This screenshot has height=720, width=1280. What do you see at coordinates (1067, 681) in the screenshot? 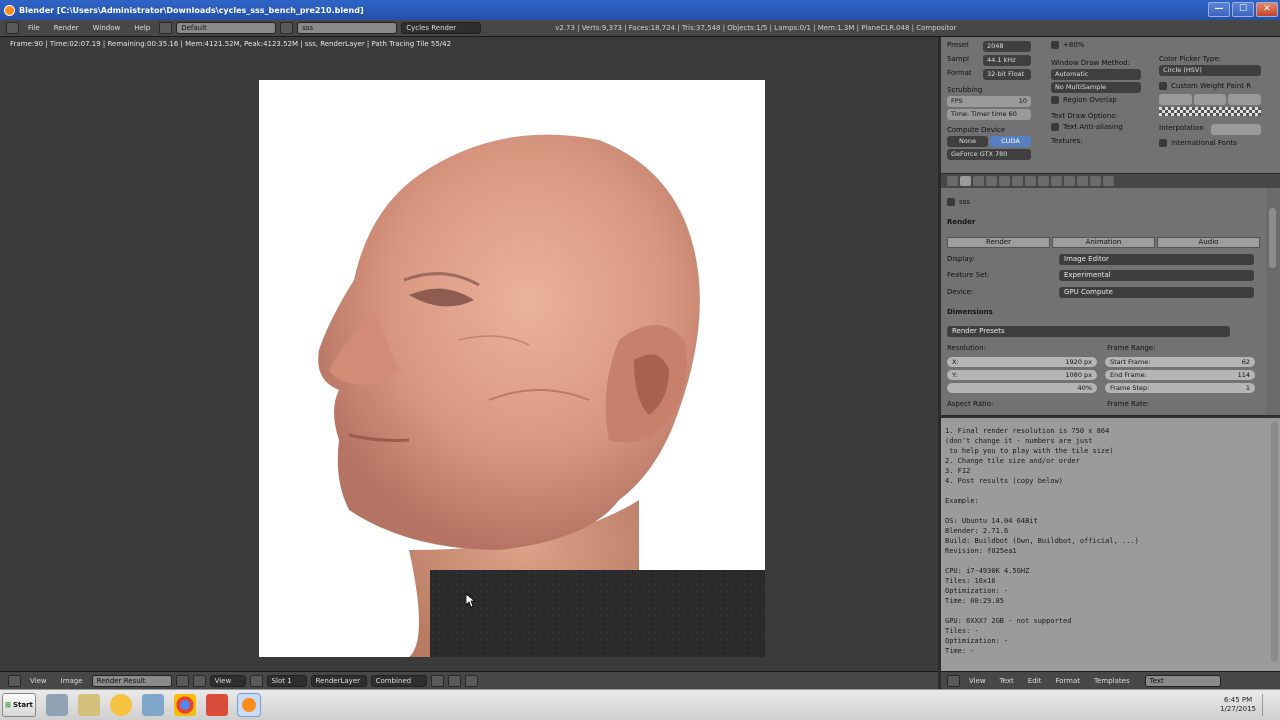
I see `menu-format: Format` at bounding box center [1067, 681].